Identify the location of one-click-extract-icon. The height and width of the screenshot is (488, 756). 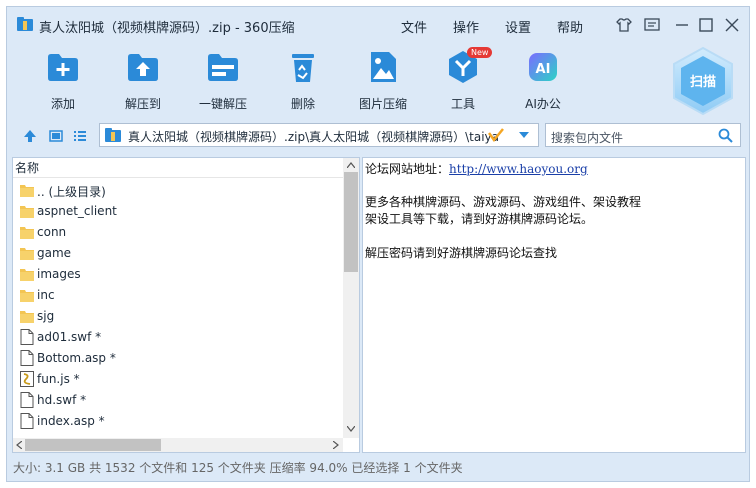
(223, 67).